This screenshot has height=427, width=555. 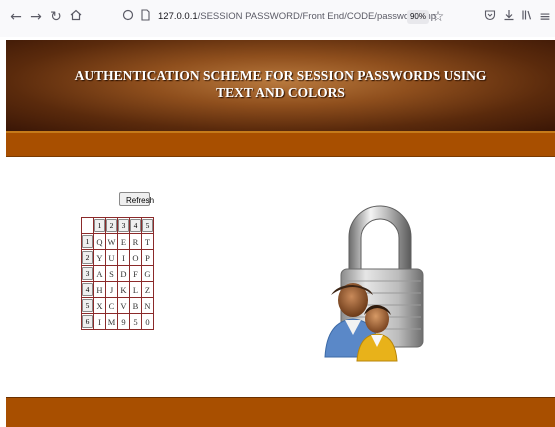 What do you see at coordinates (76, 17) in the screenshot?
I see `home-icon` at bounding box center [76, 17].